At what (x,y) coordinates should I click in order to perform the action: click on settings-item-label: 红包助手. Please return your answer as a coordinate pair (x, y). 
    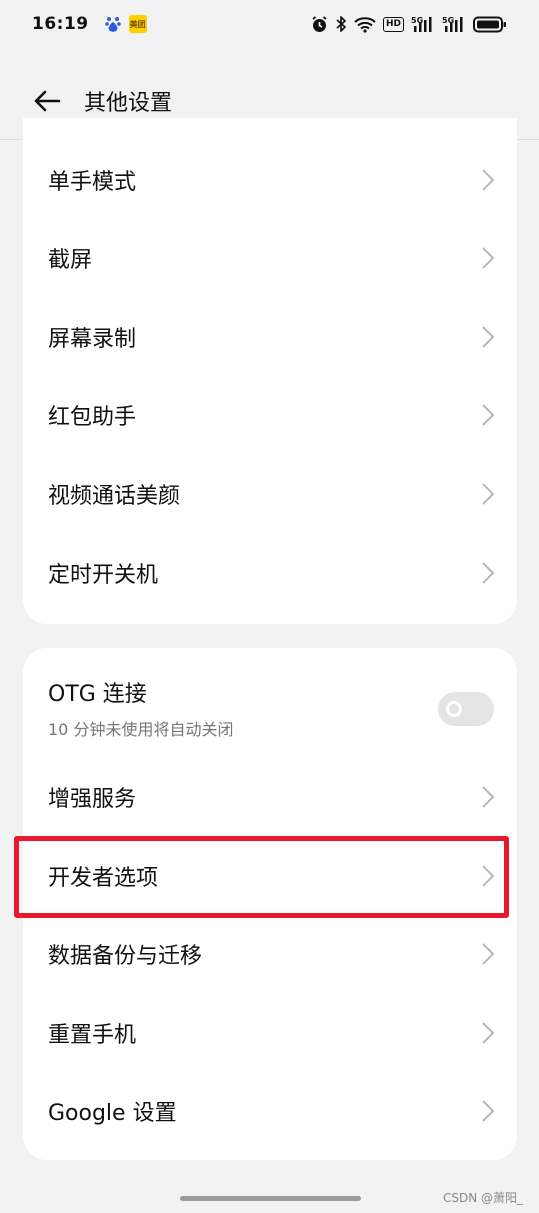
    Looking at the image, I should click on (92, 417).